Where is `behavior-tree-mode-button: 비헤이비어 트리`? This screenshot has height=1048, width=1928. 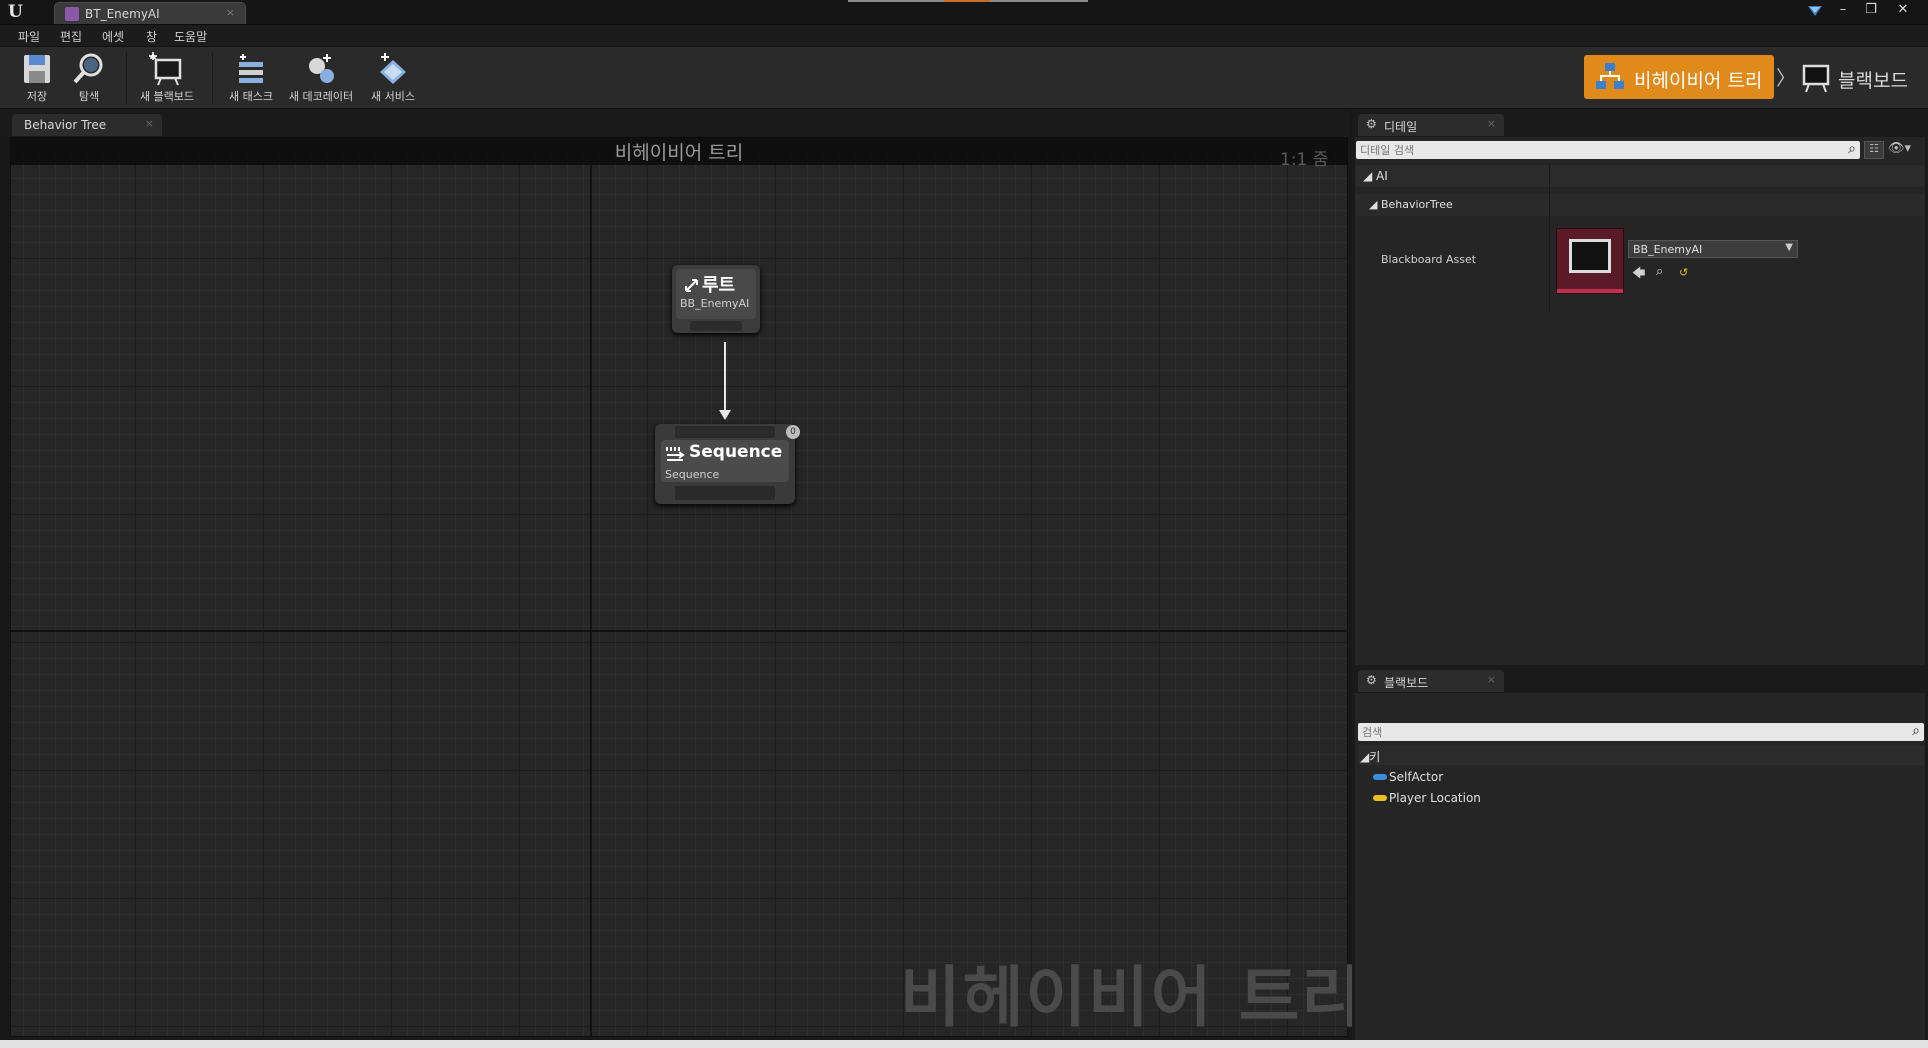 behavior-tree-mode-button: 비헤이비어 트리 is located at coordinates (1679, 77).